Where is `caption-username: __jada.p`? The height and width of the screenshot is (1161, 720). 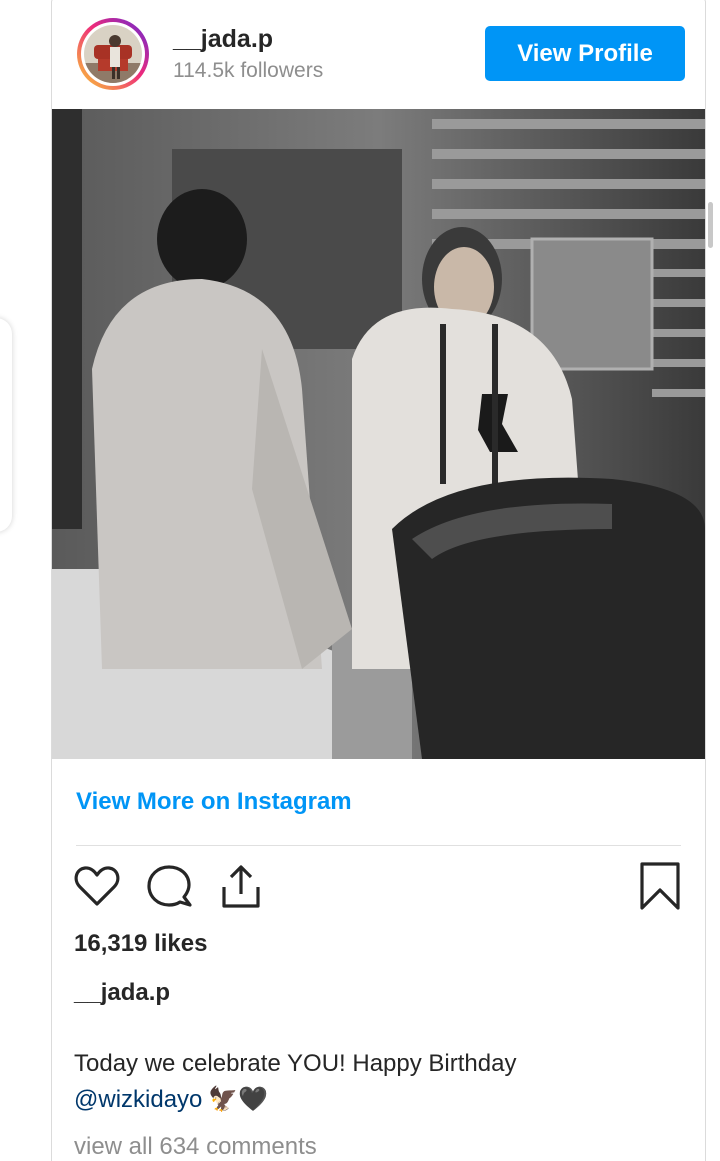
caption-username: __jada.p is located at coordinates (122, 993).